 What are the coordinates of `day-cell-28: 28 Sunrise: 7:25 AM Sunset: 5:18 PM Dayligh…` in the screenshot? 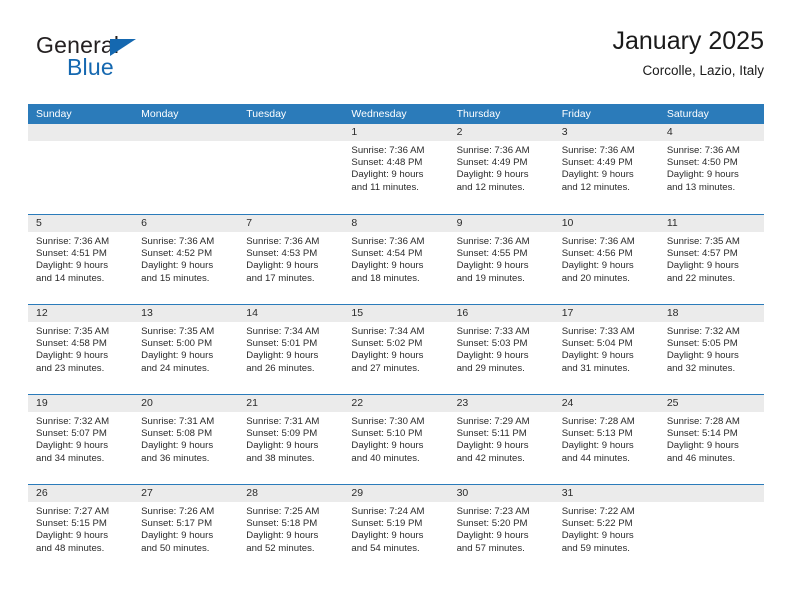 It's located at (291, 529).